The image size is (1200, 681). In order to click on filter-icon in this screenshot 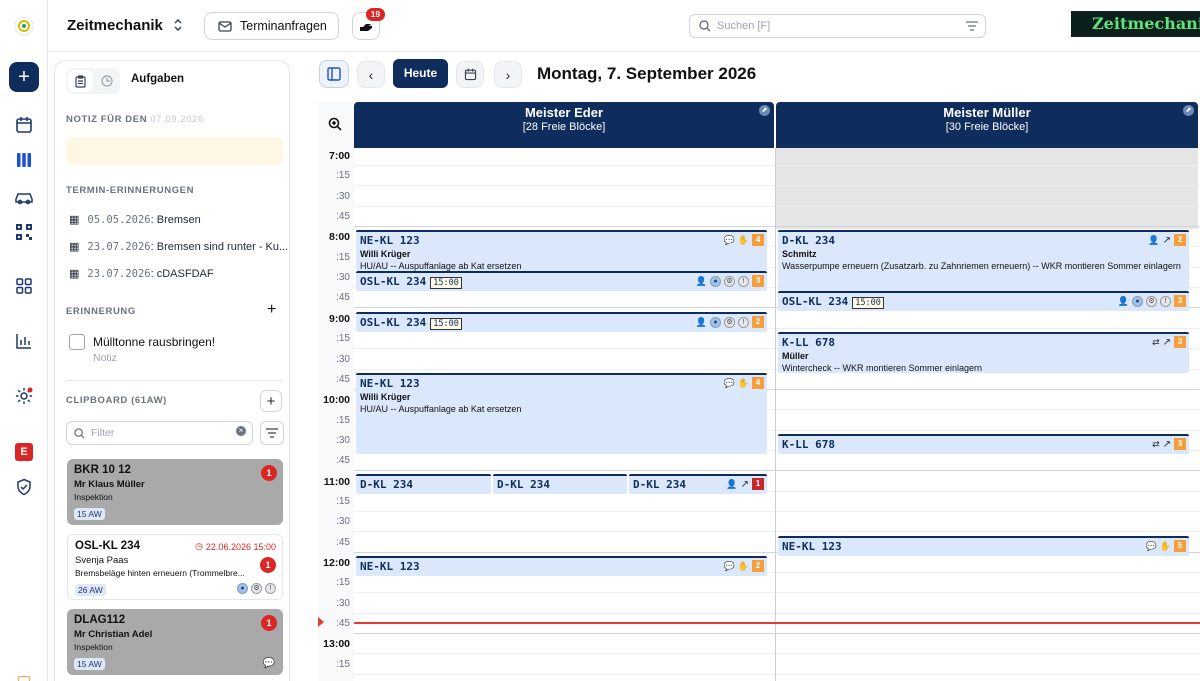, I will do `click(972, 26)`.